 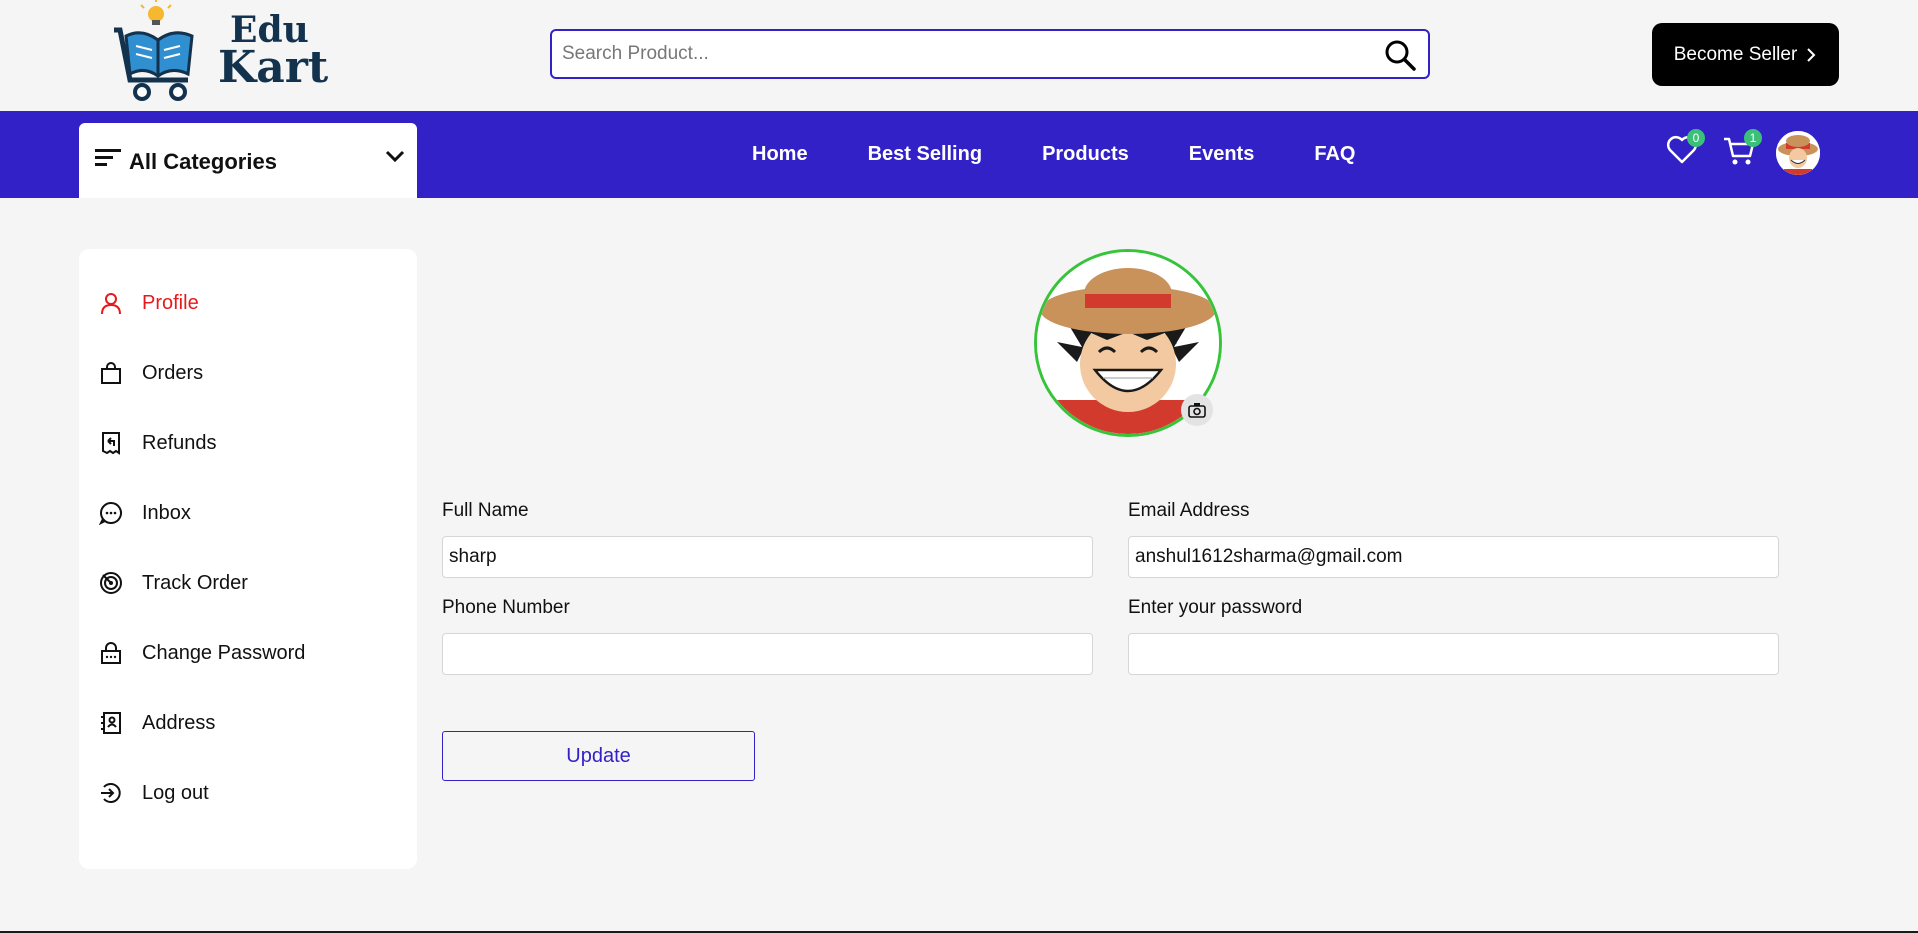 What do you see at coordinates (179, 722) in the screenshot?
I see `sidebar-item-label: Address` at bounding box center [179, 722].